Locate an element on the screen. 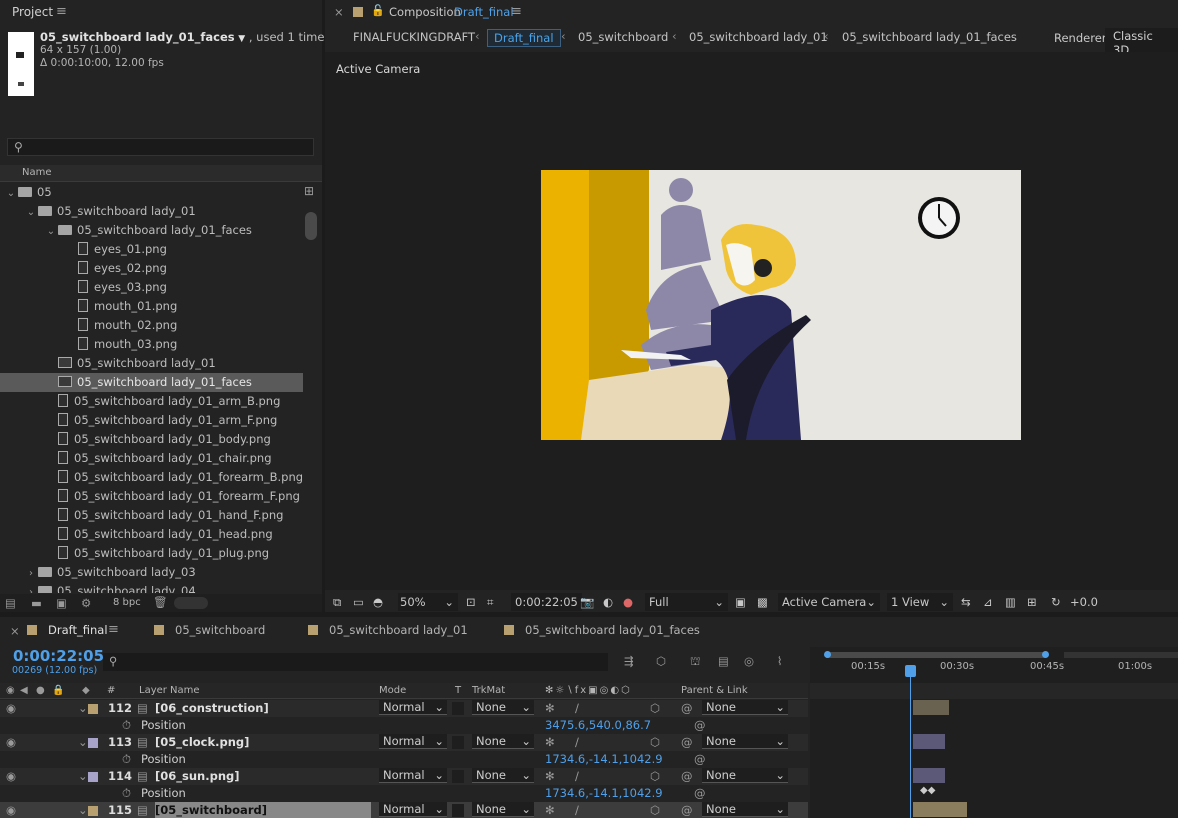  project-scrollbar is located at coordinates (311, 226).